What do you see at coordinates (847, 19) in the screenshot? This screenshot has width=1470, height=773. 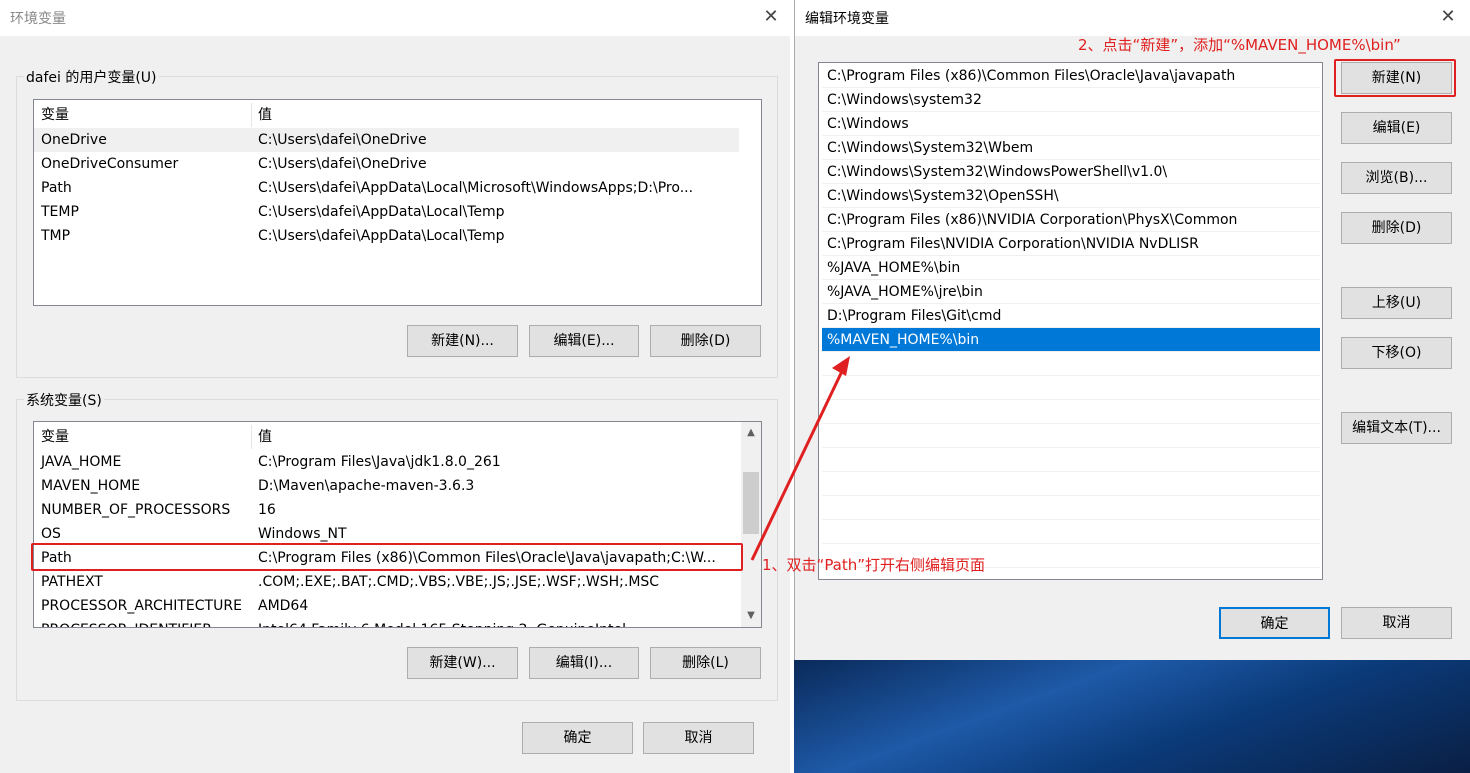 I see `edit-dialog-title: 编辑环境变量` at bounding box center [847, 19].